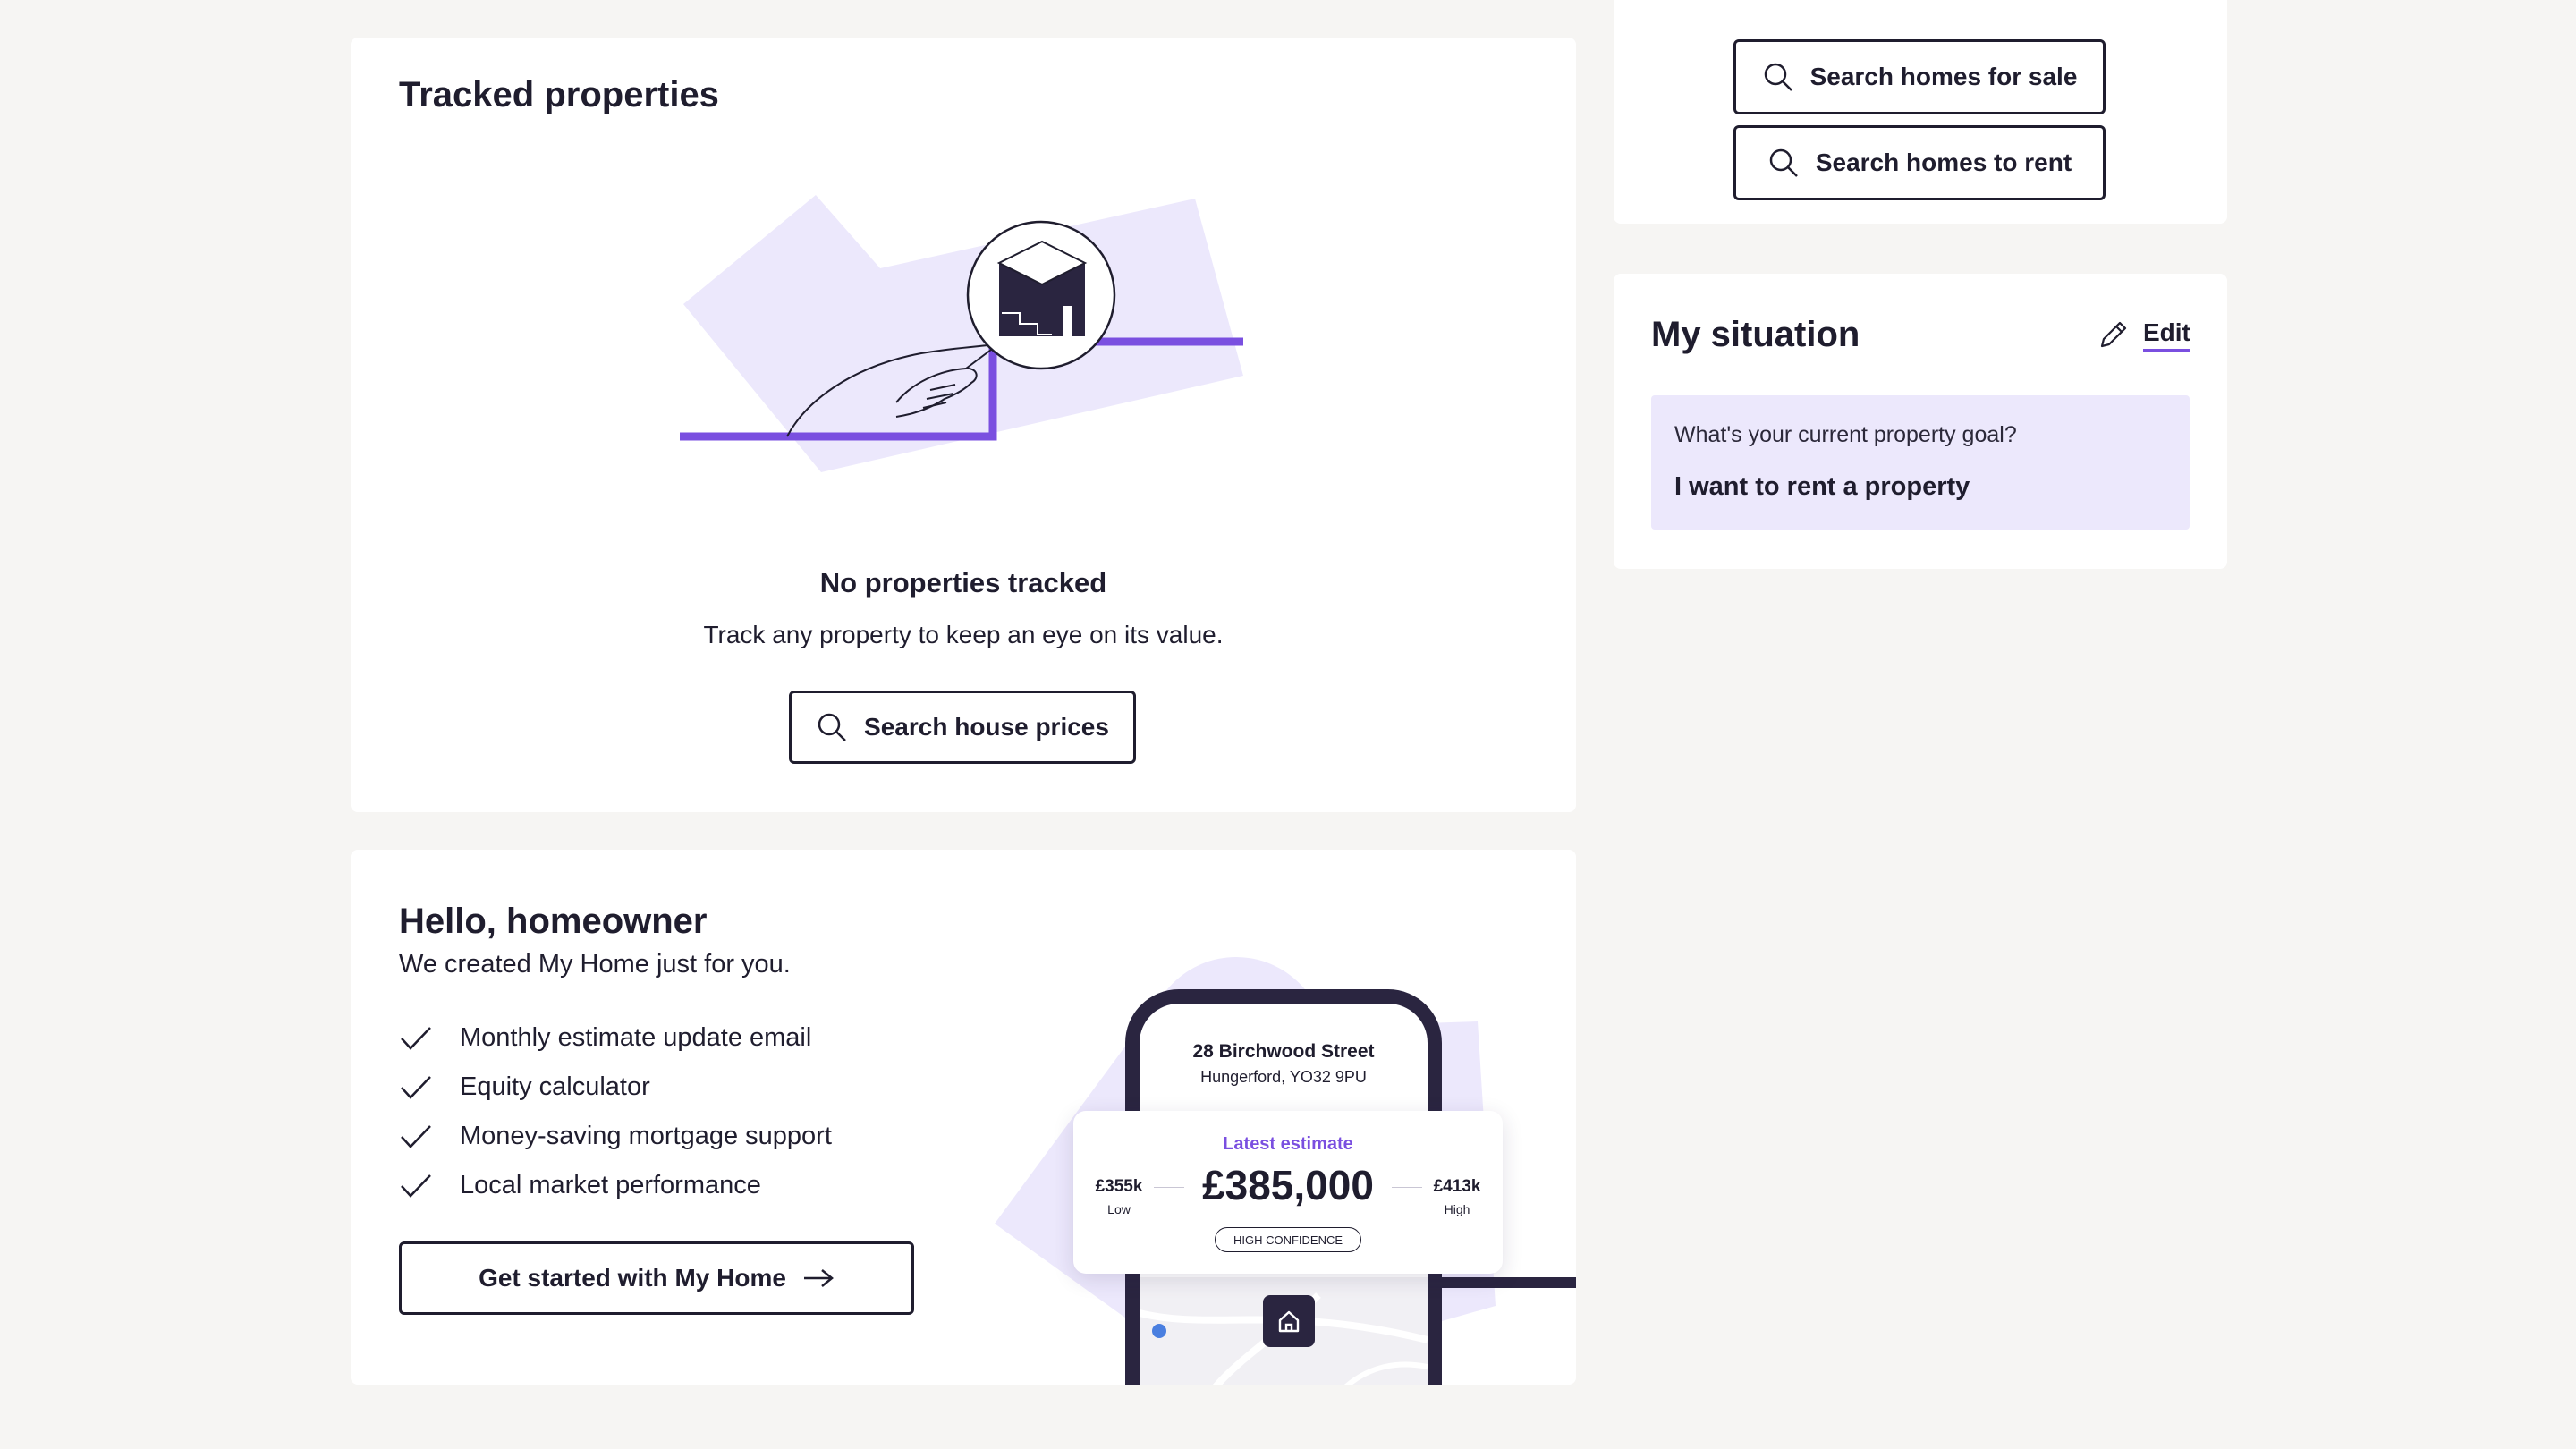 The height and width of the screenshot is (1449, 2576). I want to click on arrow-right-icon, so click(818, 1278).